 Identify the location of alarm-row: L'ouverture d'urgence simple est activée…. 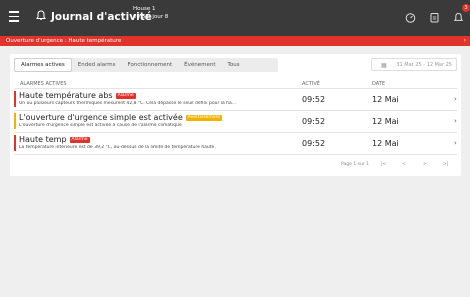
(235, 121).